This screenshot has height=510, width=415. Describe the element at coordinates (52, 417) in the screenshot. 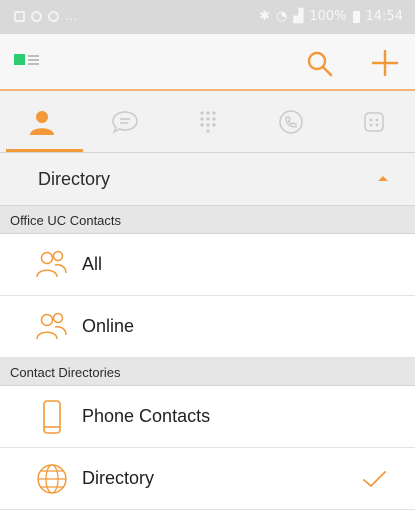

I see `smartphone-icon` at that location.